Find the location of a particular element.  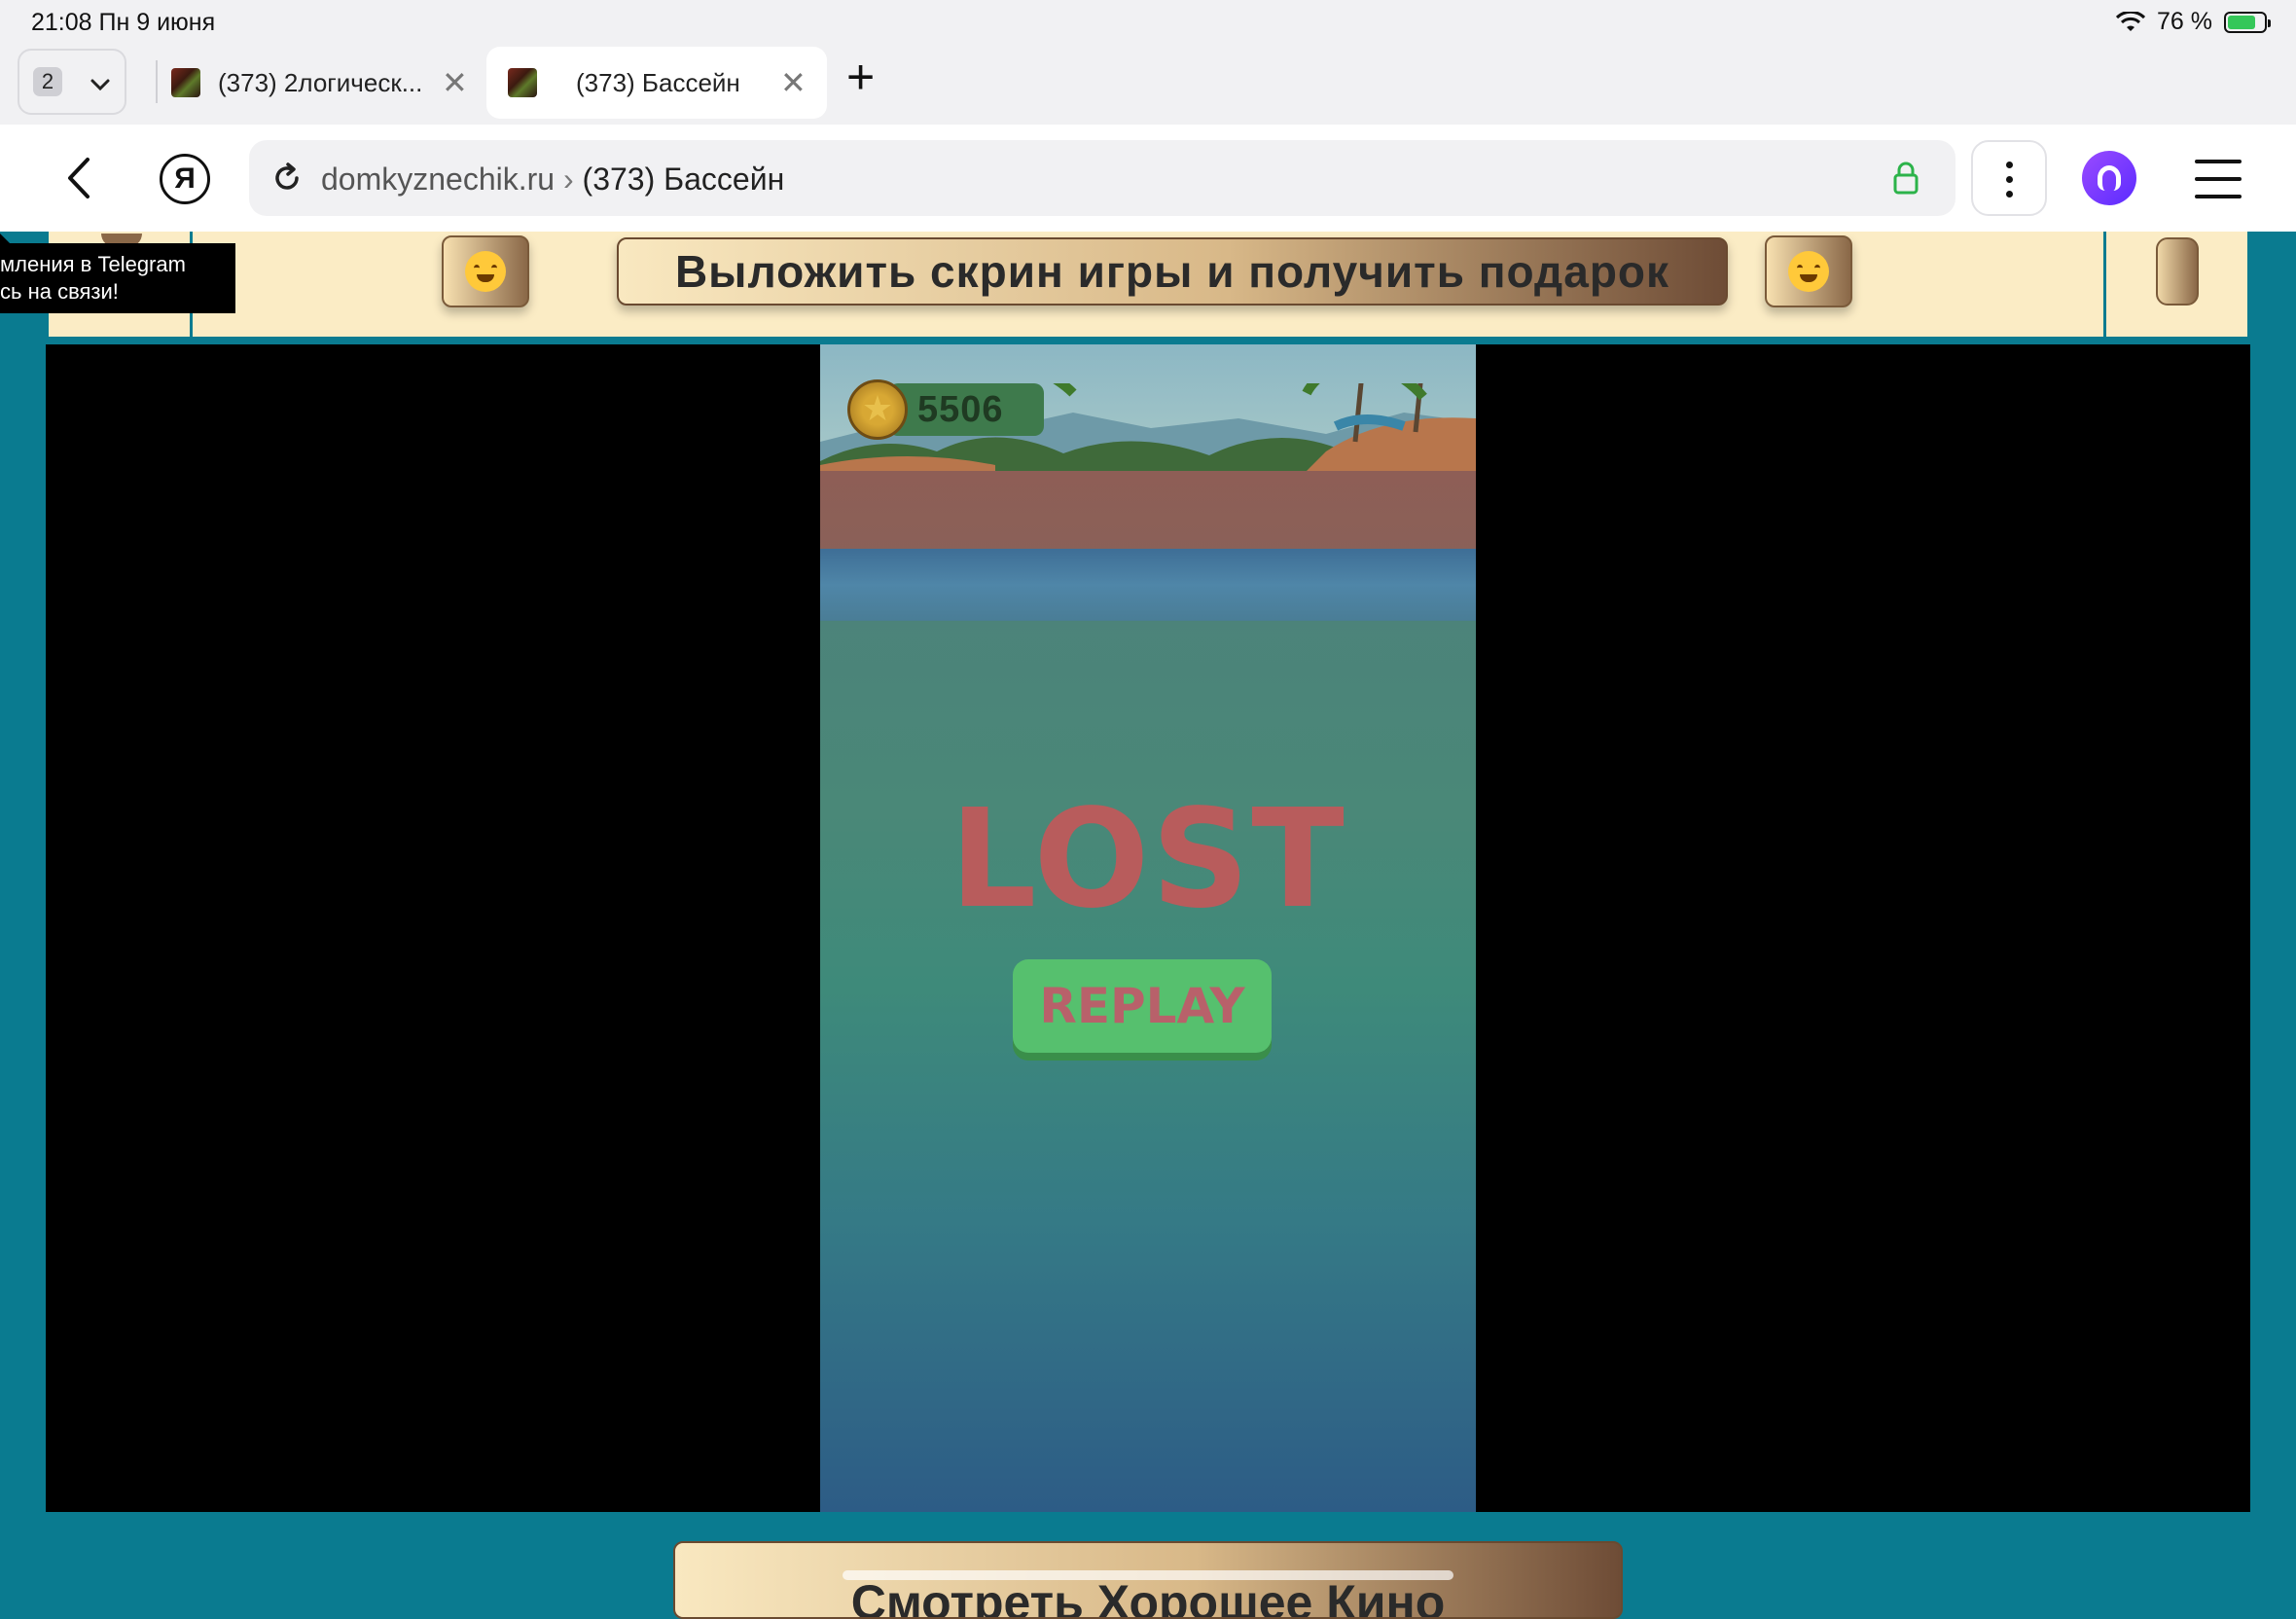

chevron-down-icon is located at coordinates (100, 85).